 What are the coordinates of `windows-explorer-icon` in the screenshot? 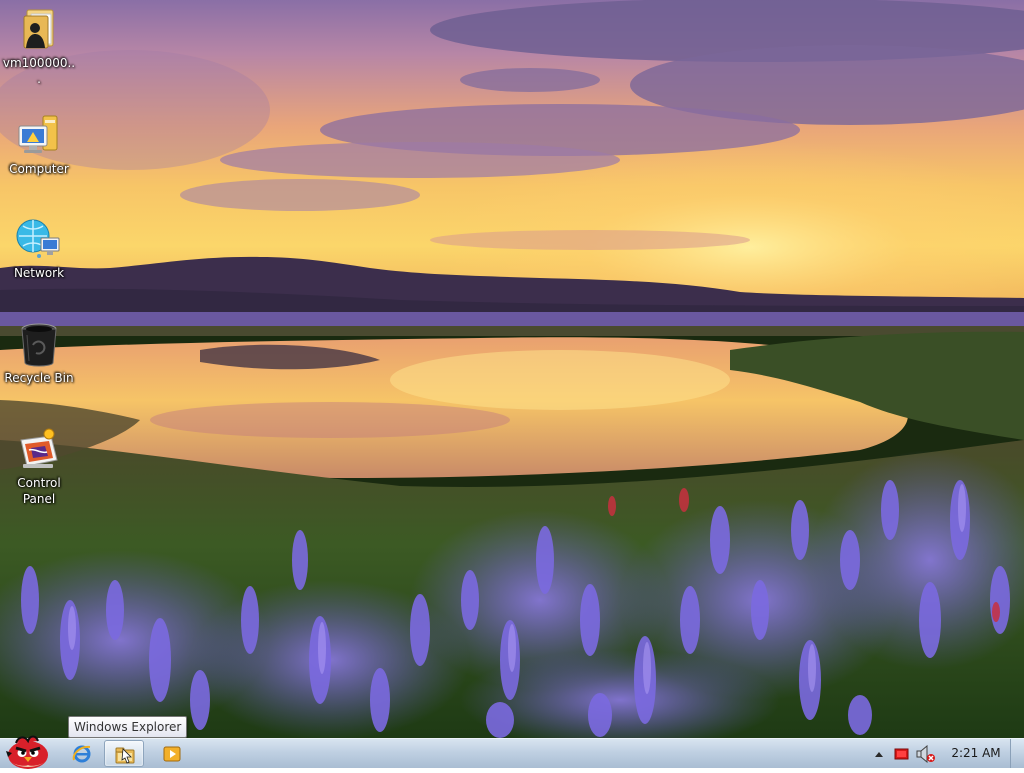 It's located at (125, 755).